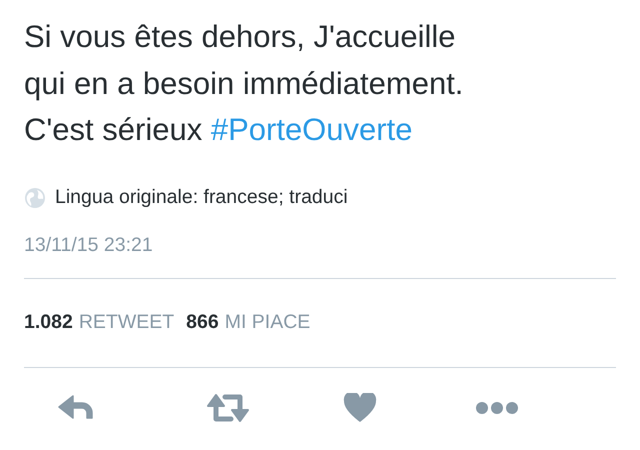 This screenshot has height=450, width=640. I want to click on tweet-timestamp: 13/11/15 23:21, so click(89, 246).